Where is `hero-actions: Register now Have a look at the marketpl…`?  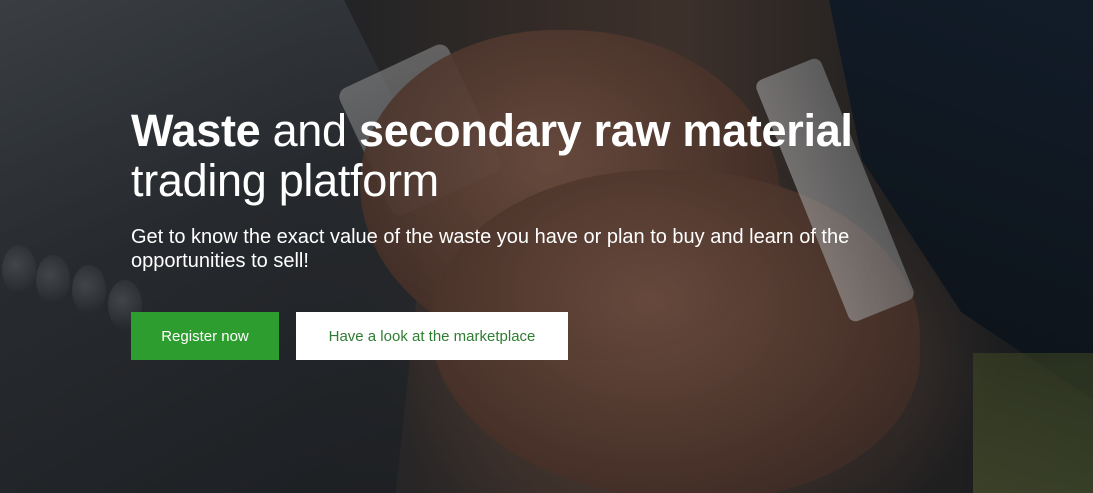 hero-actions: Register now Have a look at the marketpl… is located at coordinates (511, 336).